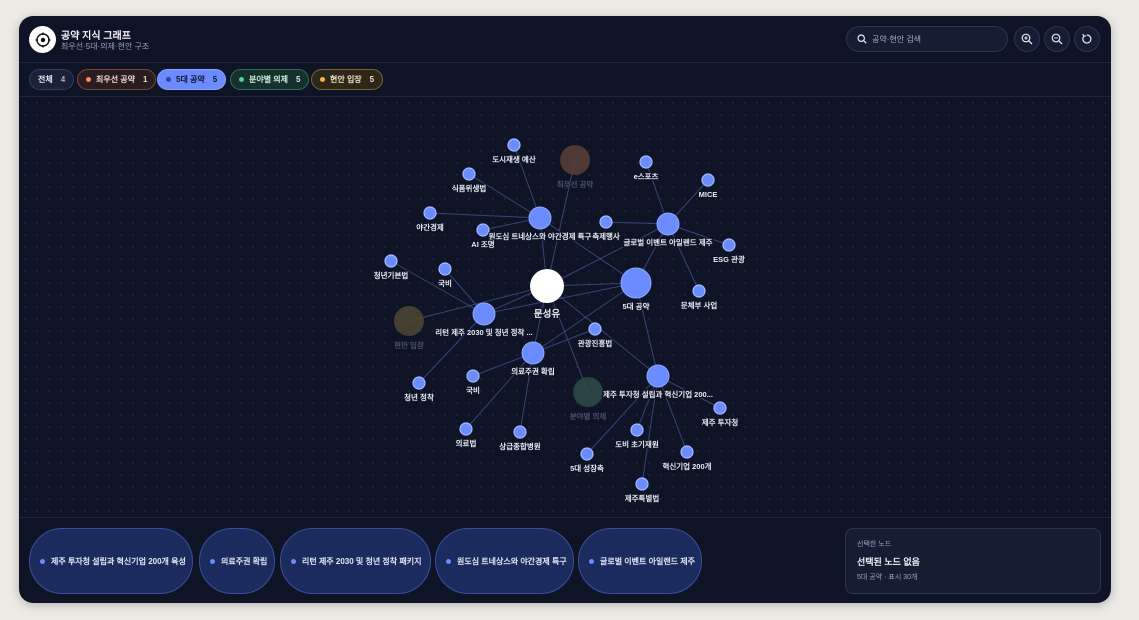  Describe the element at coordinates (409, 345) in the screenshot. I see `category-node-label: 현안 입장` at that location.